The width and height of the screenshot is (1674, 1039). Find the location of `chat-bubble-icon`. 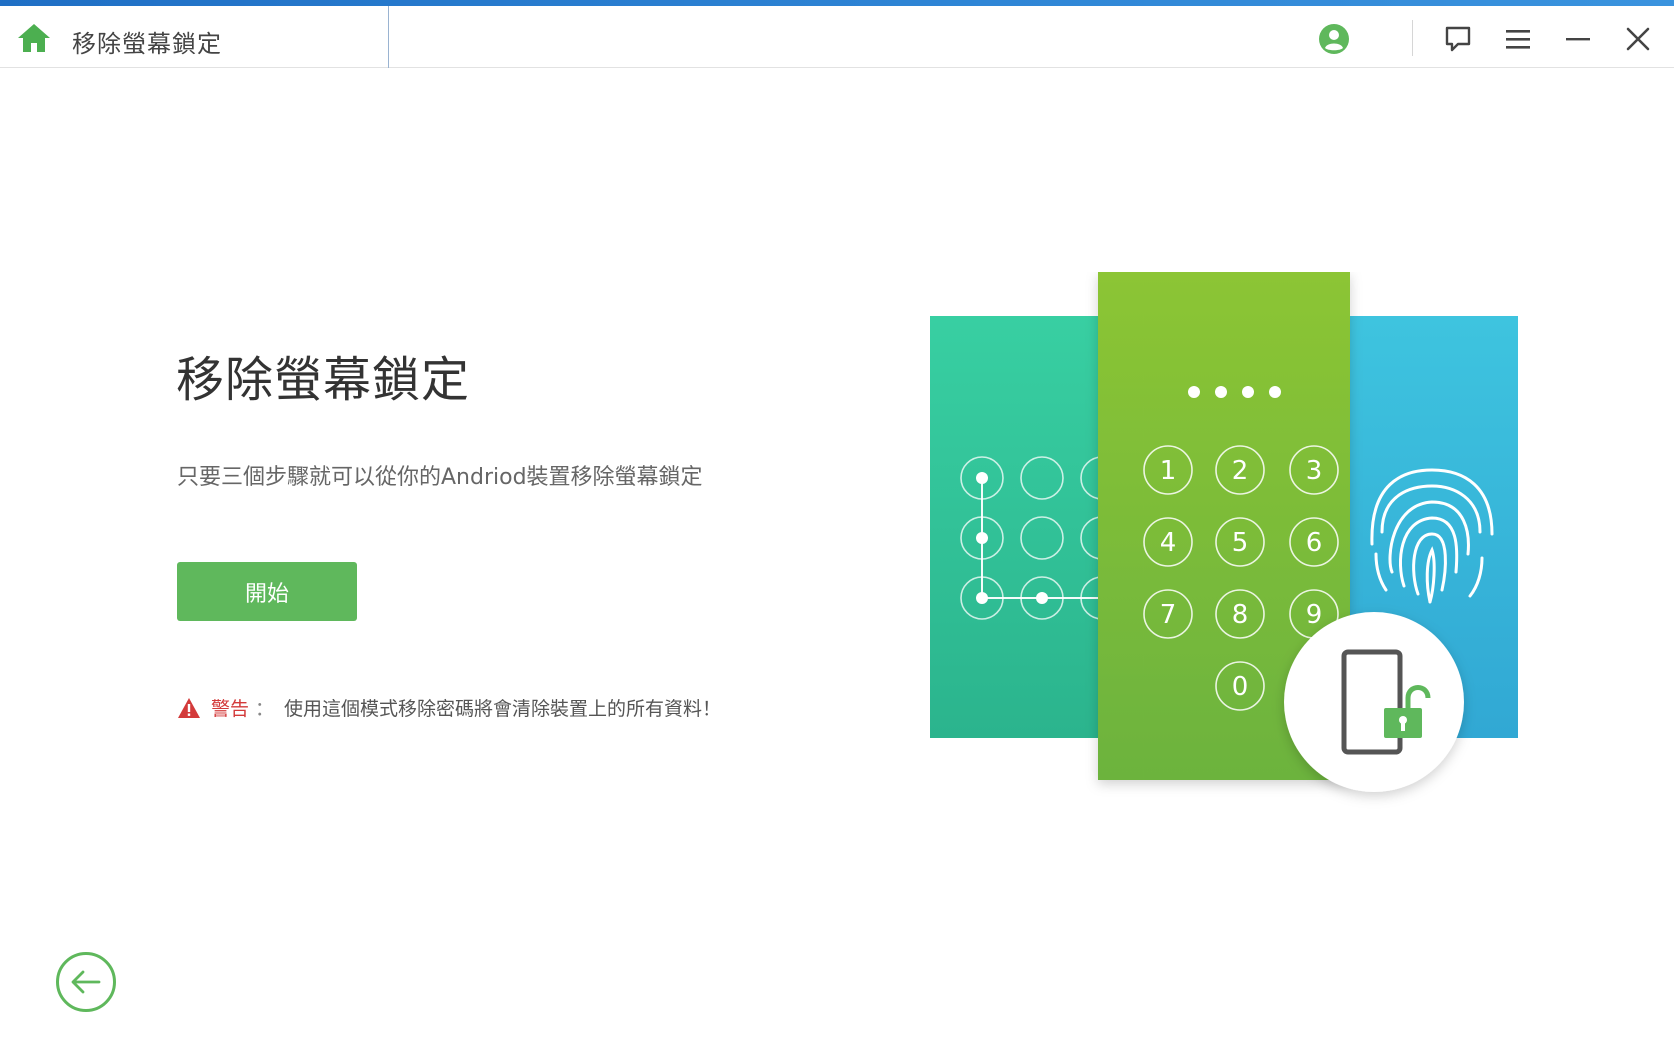

chat-bubble-icon is located at coordinates (1458, 39).